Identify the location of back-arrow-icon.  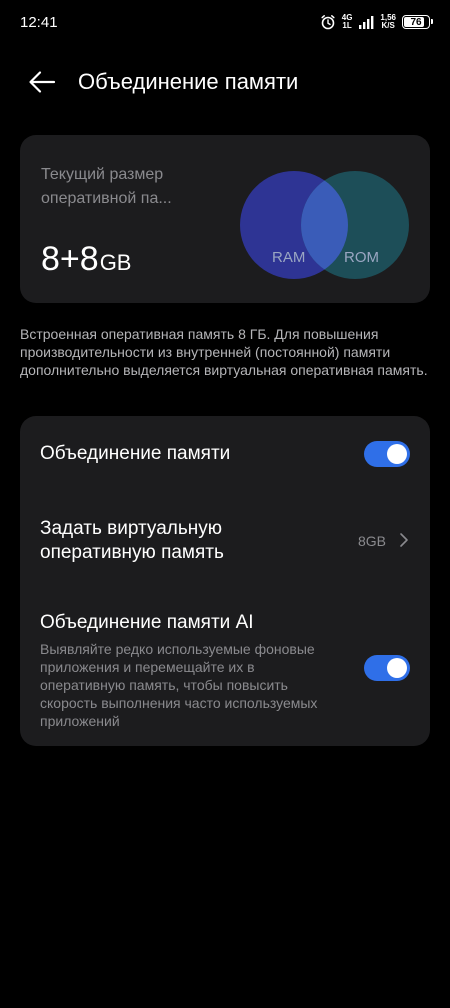
(42, 82).